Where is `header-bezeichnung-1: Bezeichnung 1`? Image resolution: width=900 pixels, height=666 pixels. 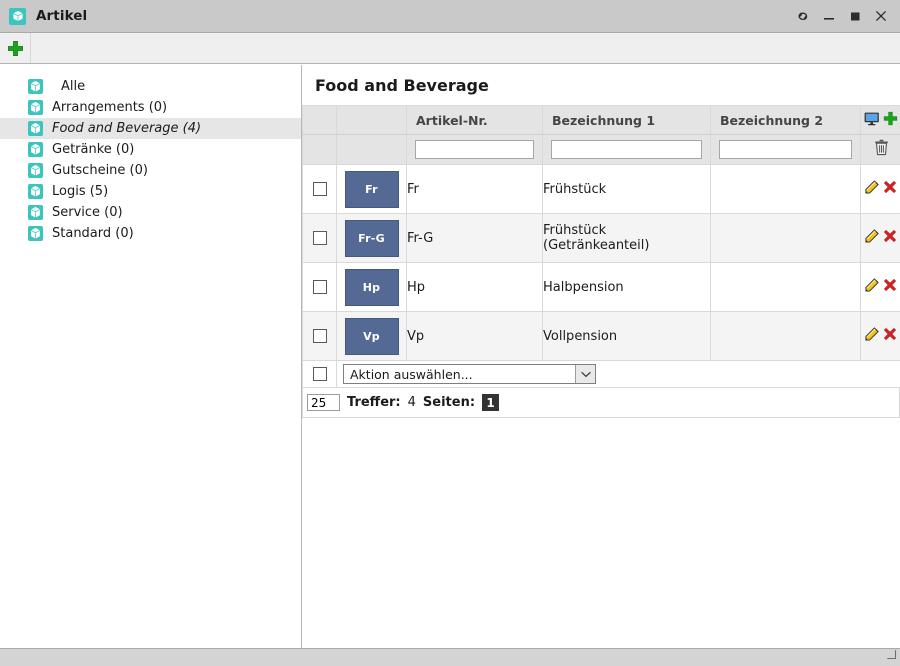 header-bezeichnung-1: Bezeichnung 1 is located at coordinates (626, 120).